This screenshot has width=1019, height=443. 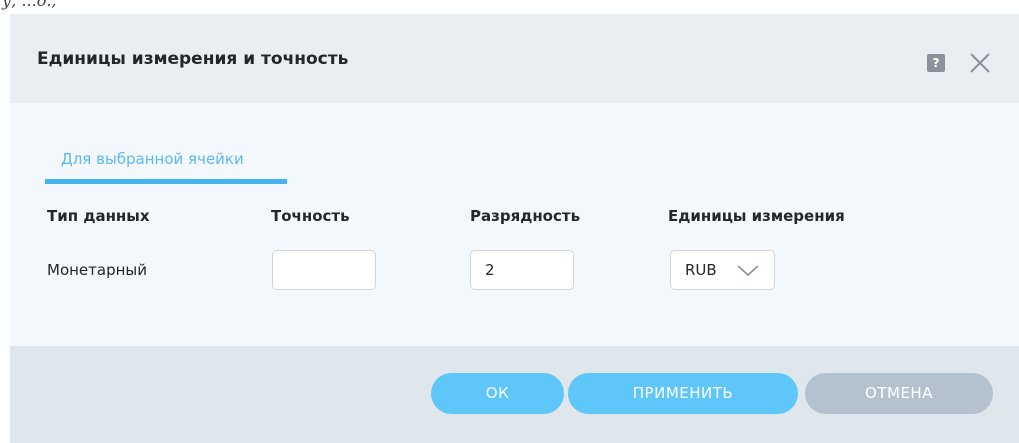 What do you see at coordinates (98, 216) in the screenshot?
I see `column-header-data-type: Тип данных` at bounding box center [98, 216].